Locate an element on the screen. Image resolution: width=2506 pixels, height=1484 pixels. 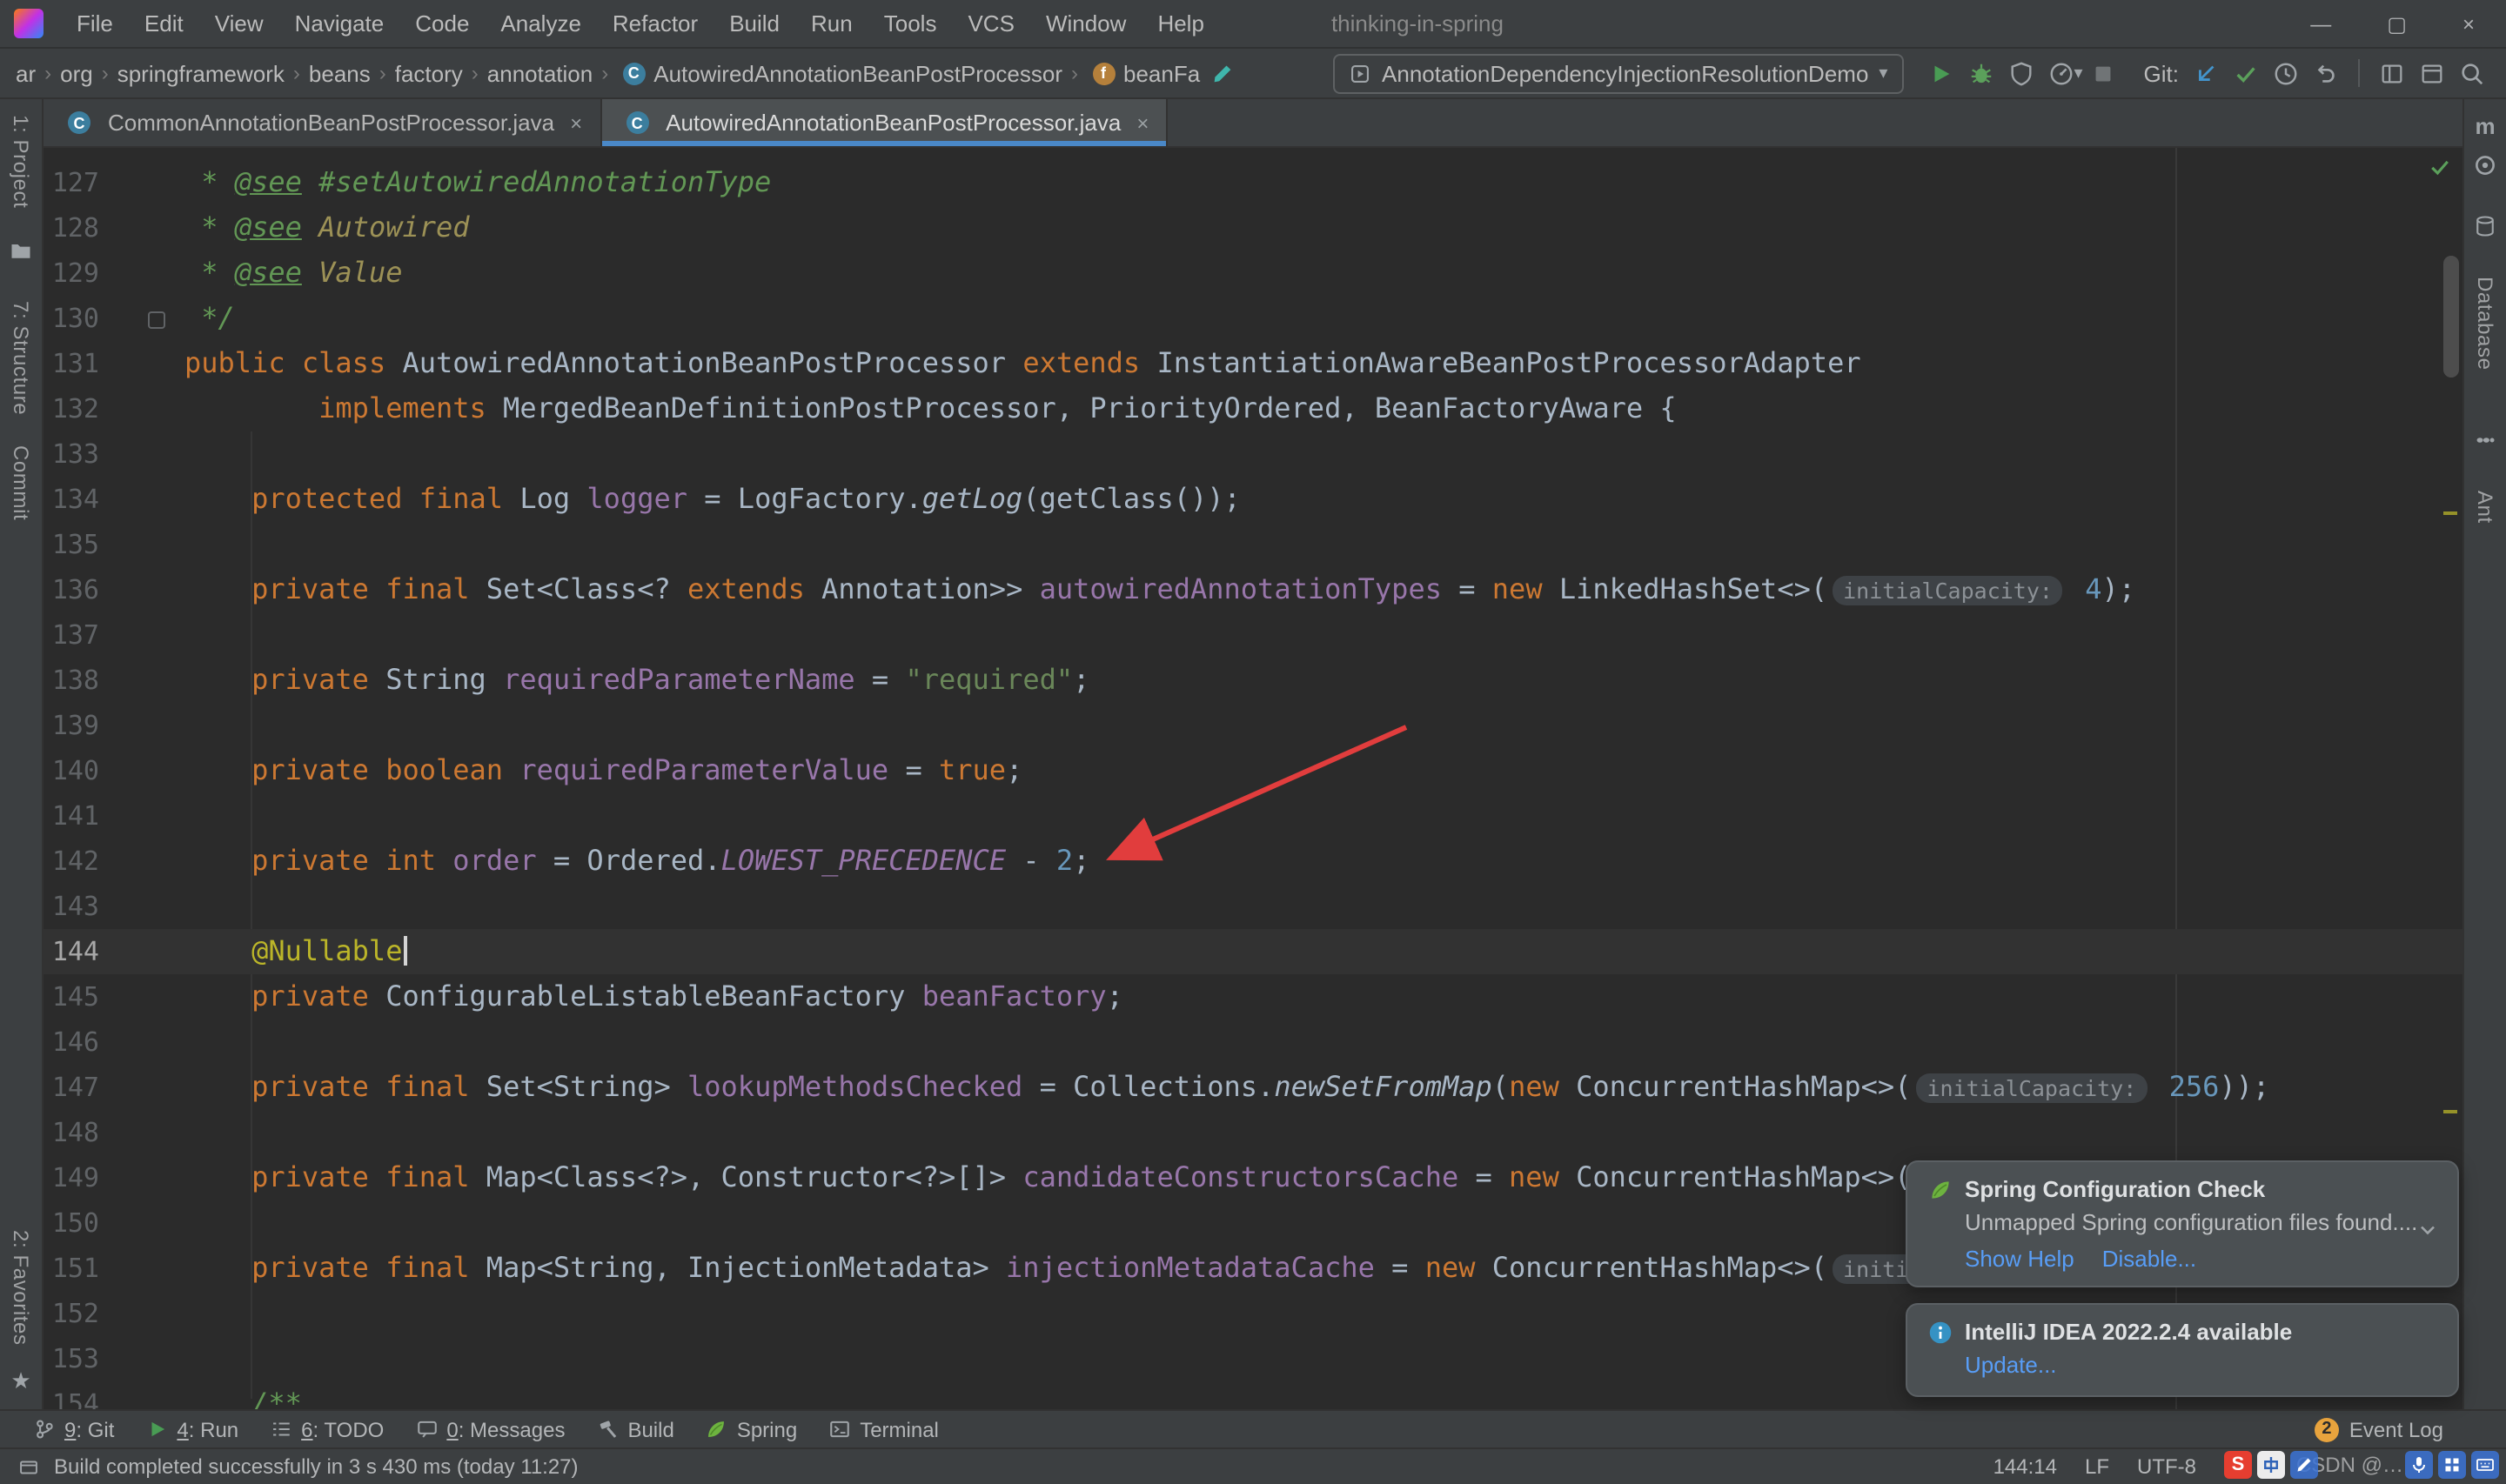
tool-window-button-spring: Spring is located at coordinates (751, 1429).